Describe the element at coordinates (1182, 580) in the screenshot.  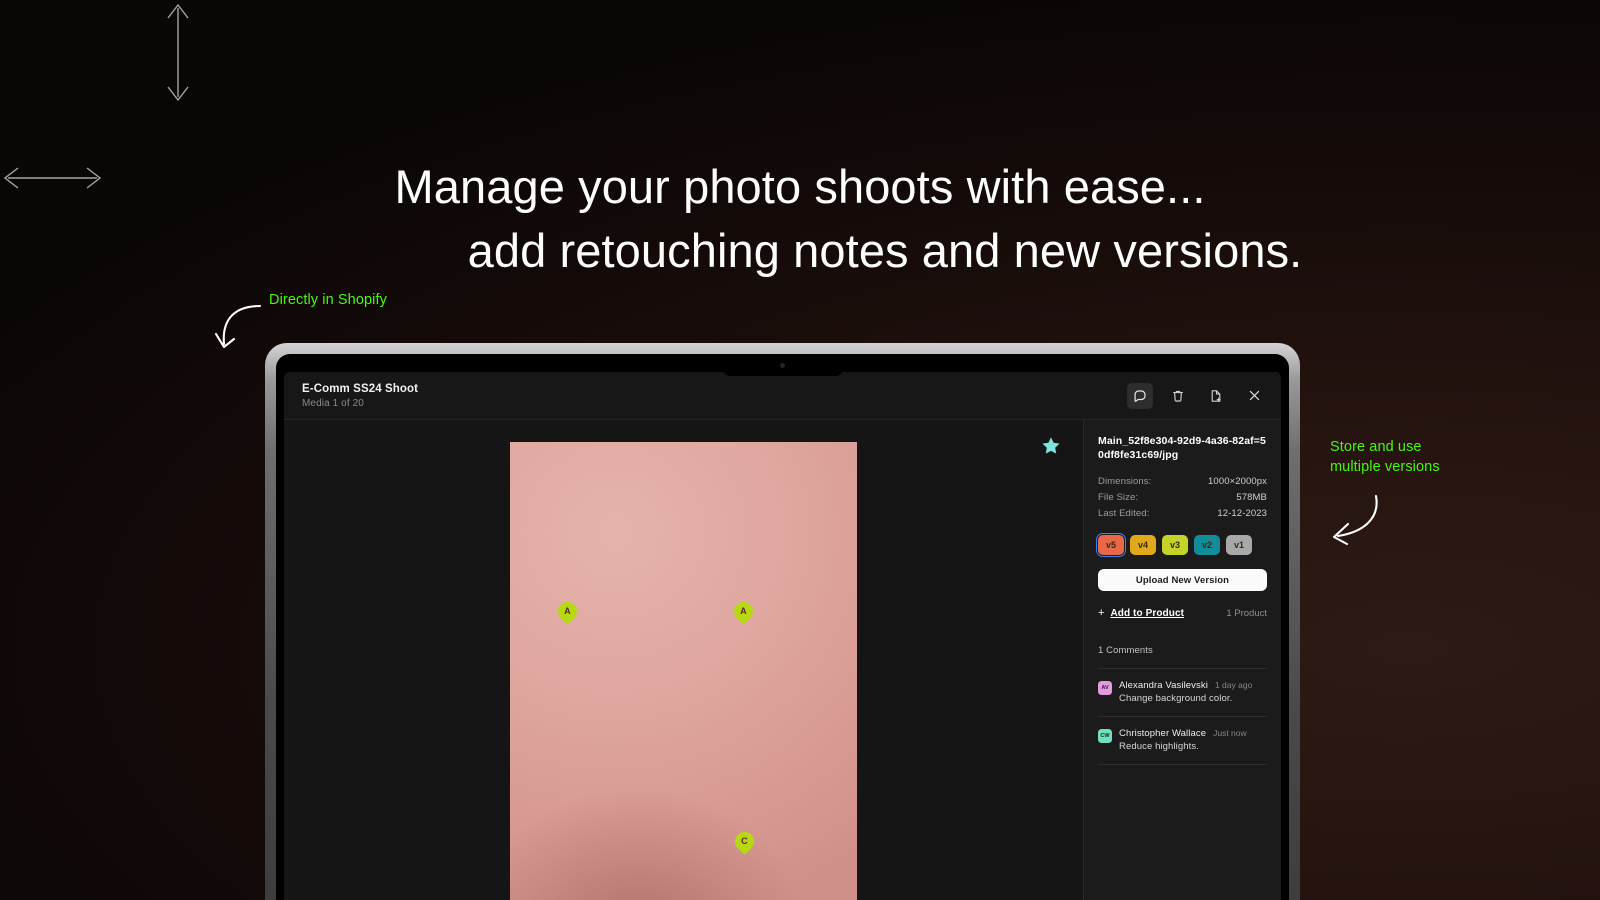
I see `upload-new-version-button: Upload New Version` at that location.